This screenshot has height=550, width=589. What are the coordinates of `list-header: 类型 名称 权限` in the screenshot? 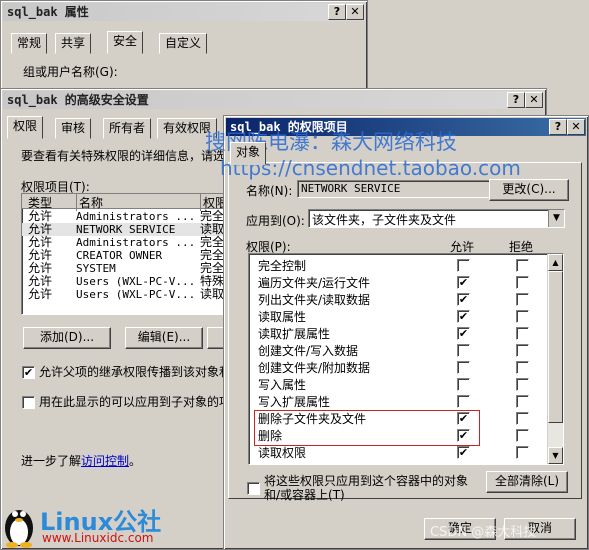 It's located at (127, 202).